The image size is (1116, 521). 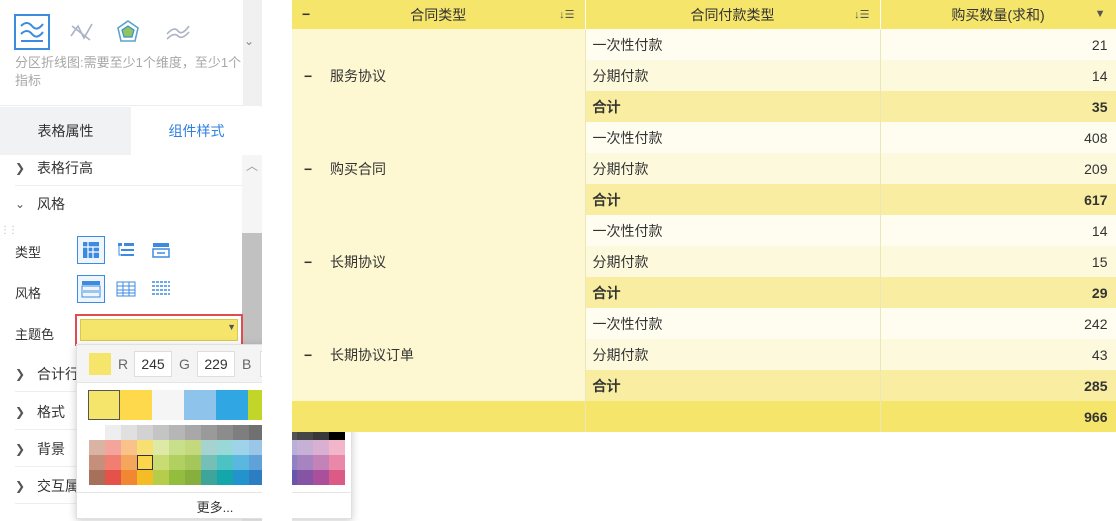 I want to click on chevron-right-icon: ❯, so click(x=20, y=485).